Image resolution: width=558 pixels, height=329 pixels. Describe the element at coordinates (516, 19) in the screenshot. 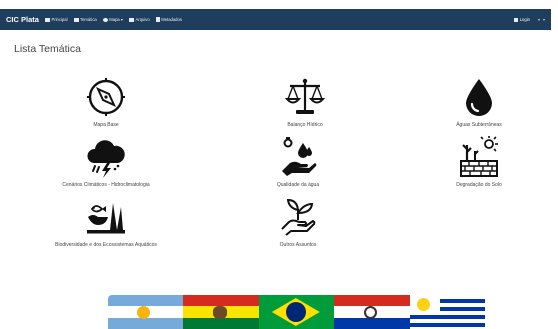

I see `user-icon` at that location.